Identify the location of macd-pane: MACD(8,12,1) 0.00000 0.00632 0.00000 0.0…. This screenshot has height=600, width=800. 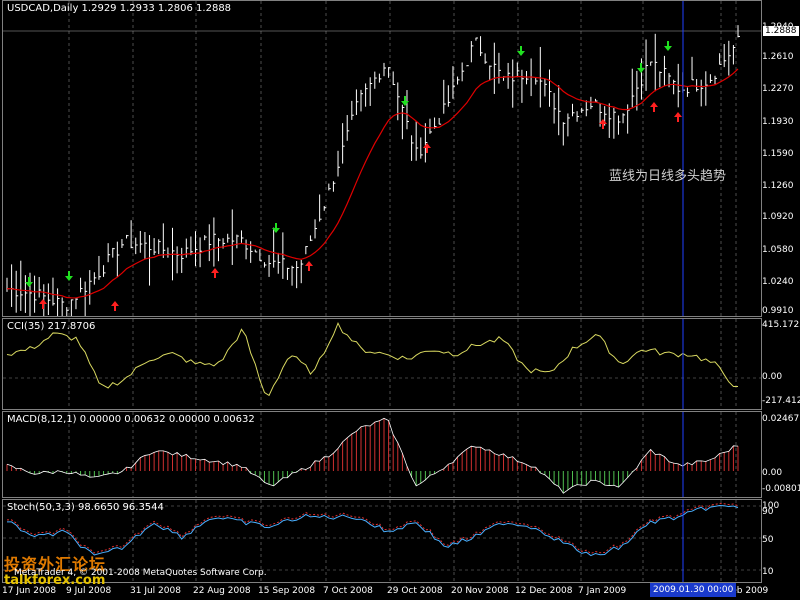
(382, 454).